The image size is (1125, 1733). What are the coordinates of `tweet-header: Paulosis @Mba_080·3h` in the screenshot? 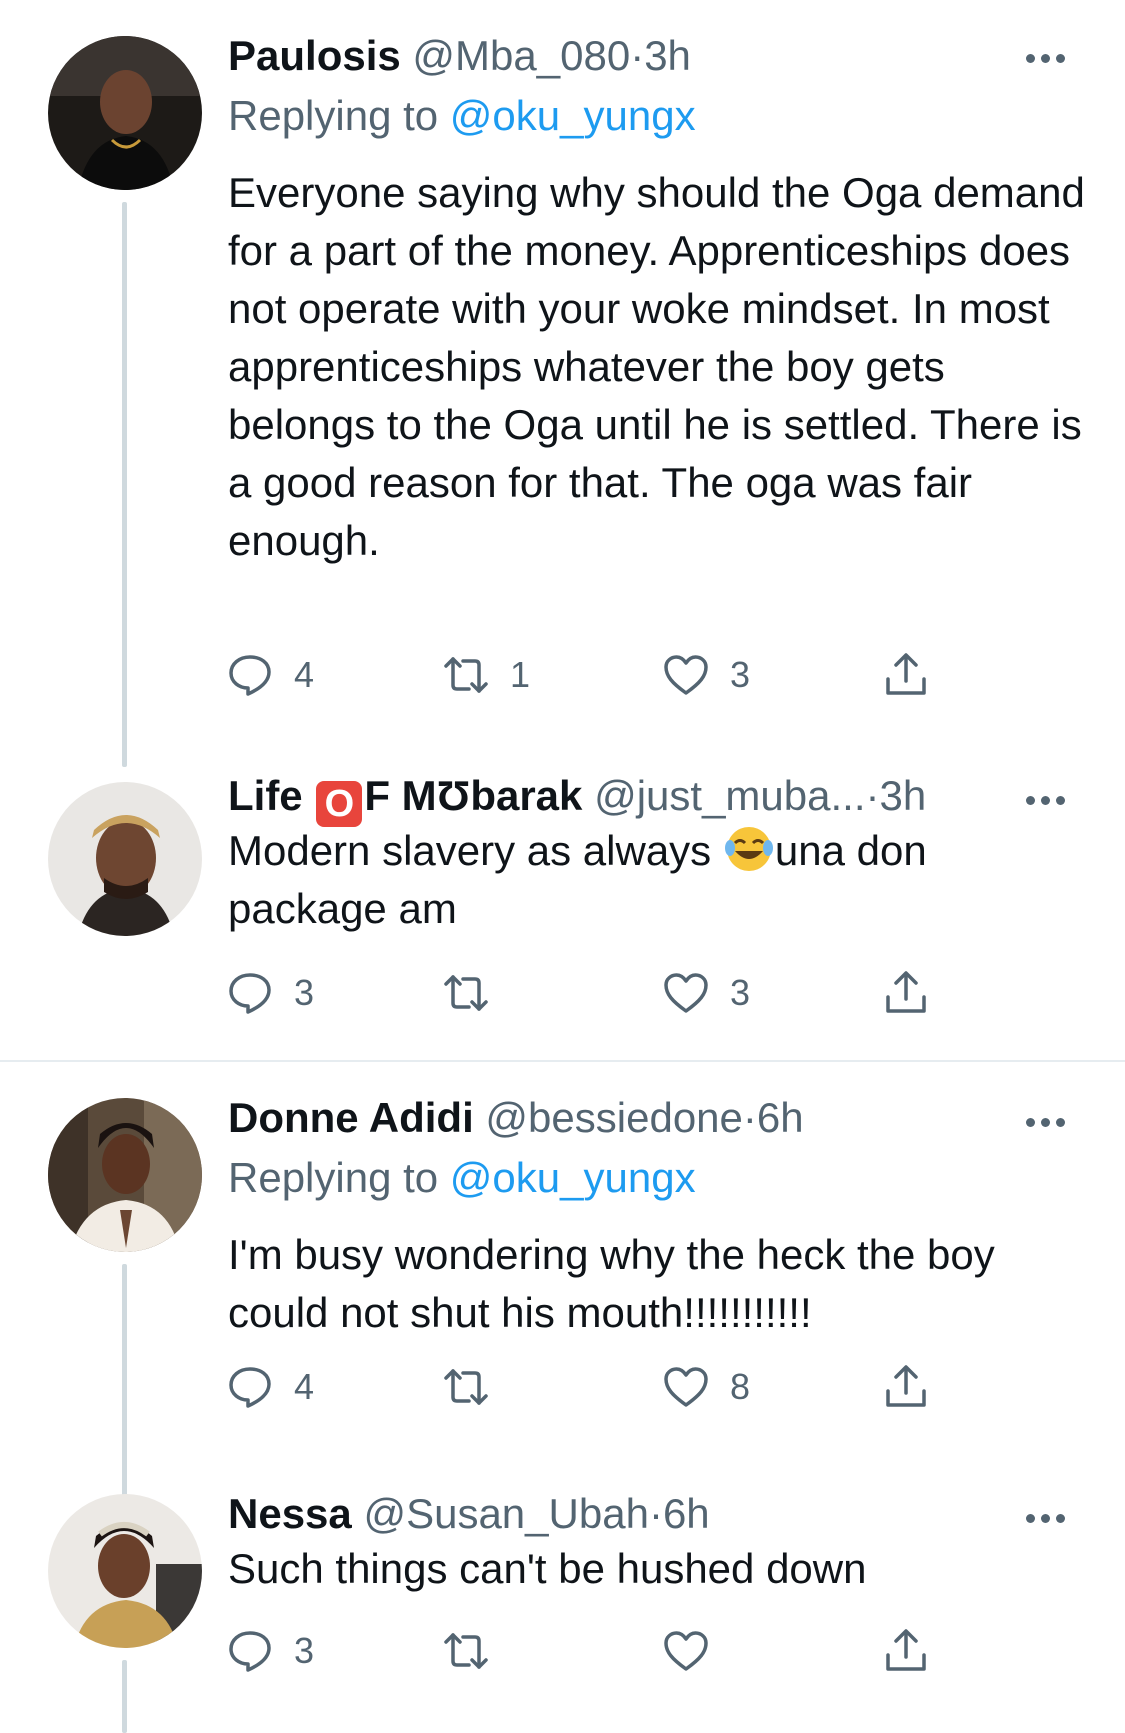 It's located at (459, 56).